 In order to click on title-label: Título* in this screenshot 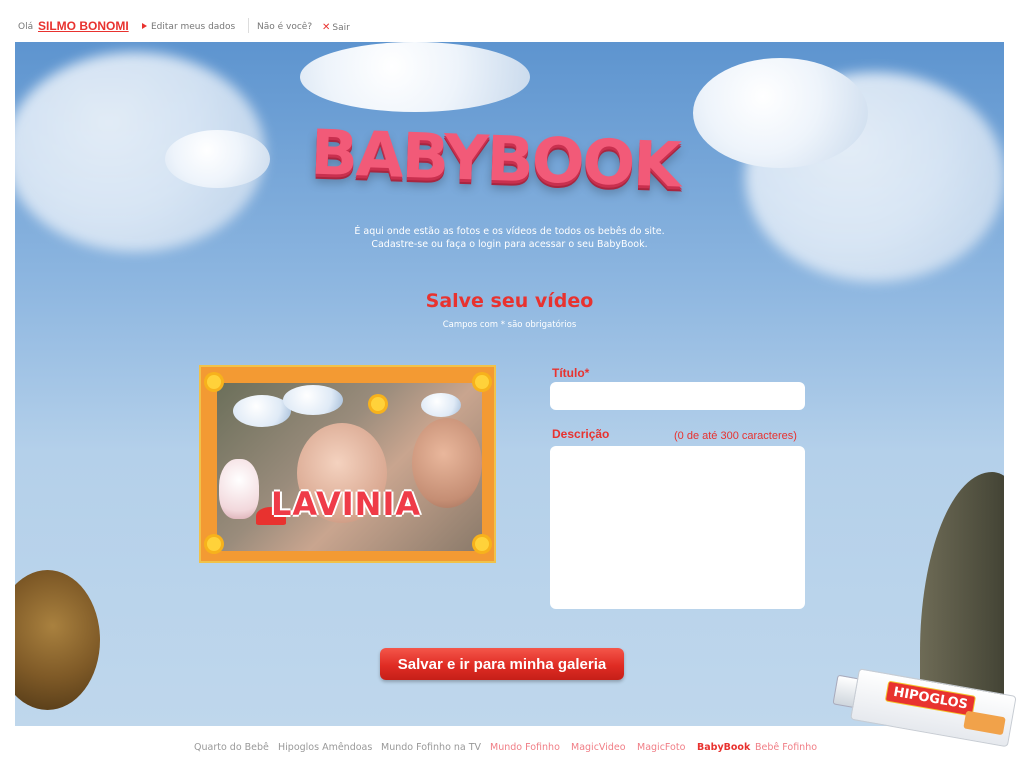, I will do `click(571, 373)`.